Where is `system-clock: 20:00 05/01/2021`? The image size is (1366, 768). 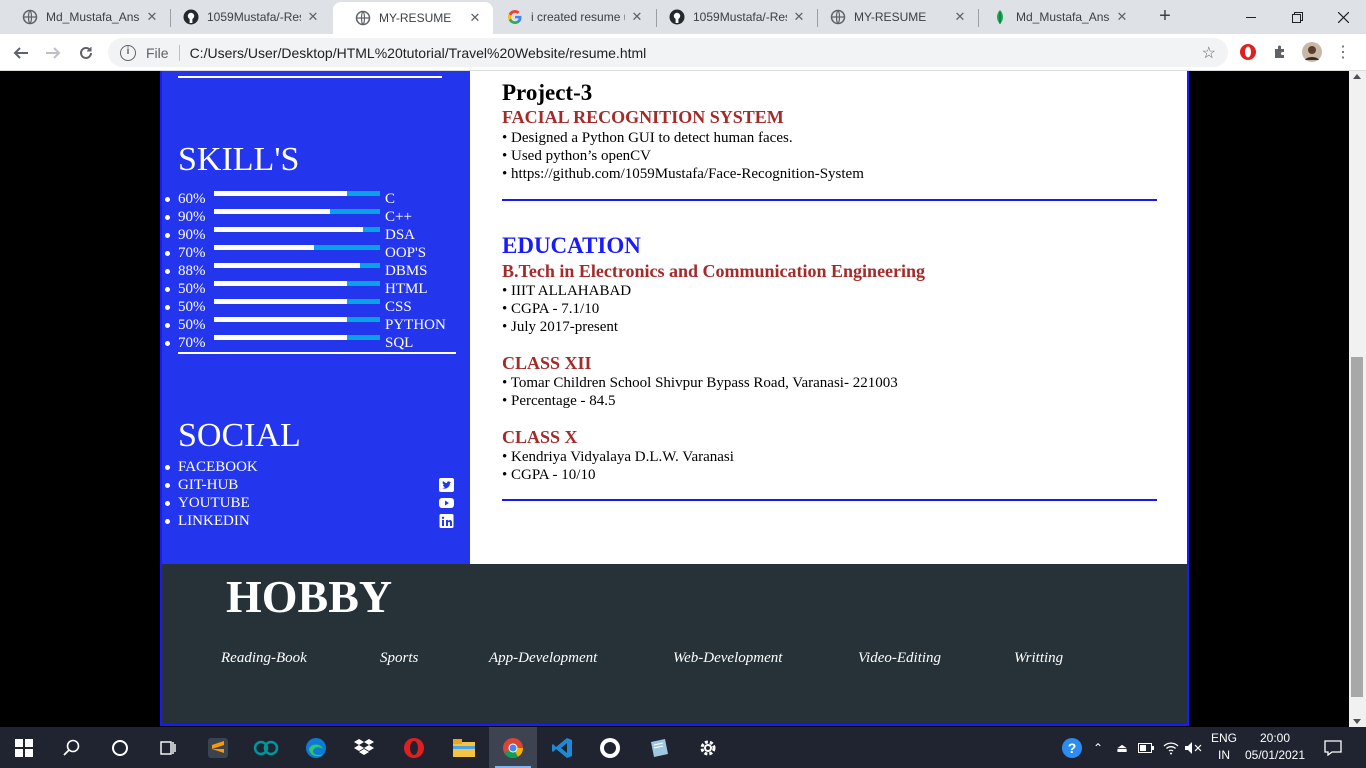
system-clock: 20:00 05/01/2021 is located at coordinates (1275, 747).